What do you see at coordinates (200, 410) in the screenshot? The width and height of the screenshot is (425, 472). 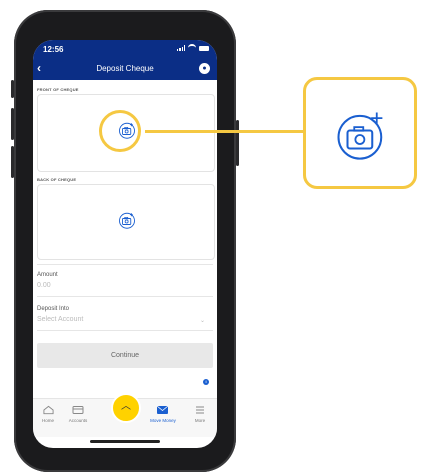 I see `menu-icon` at bounding box center [200, 410].